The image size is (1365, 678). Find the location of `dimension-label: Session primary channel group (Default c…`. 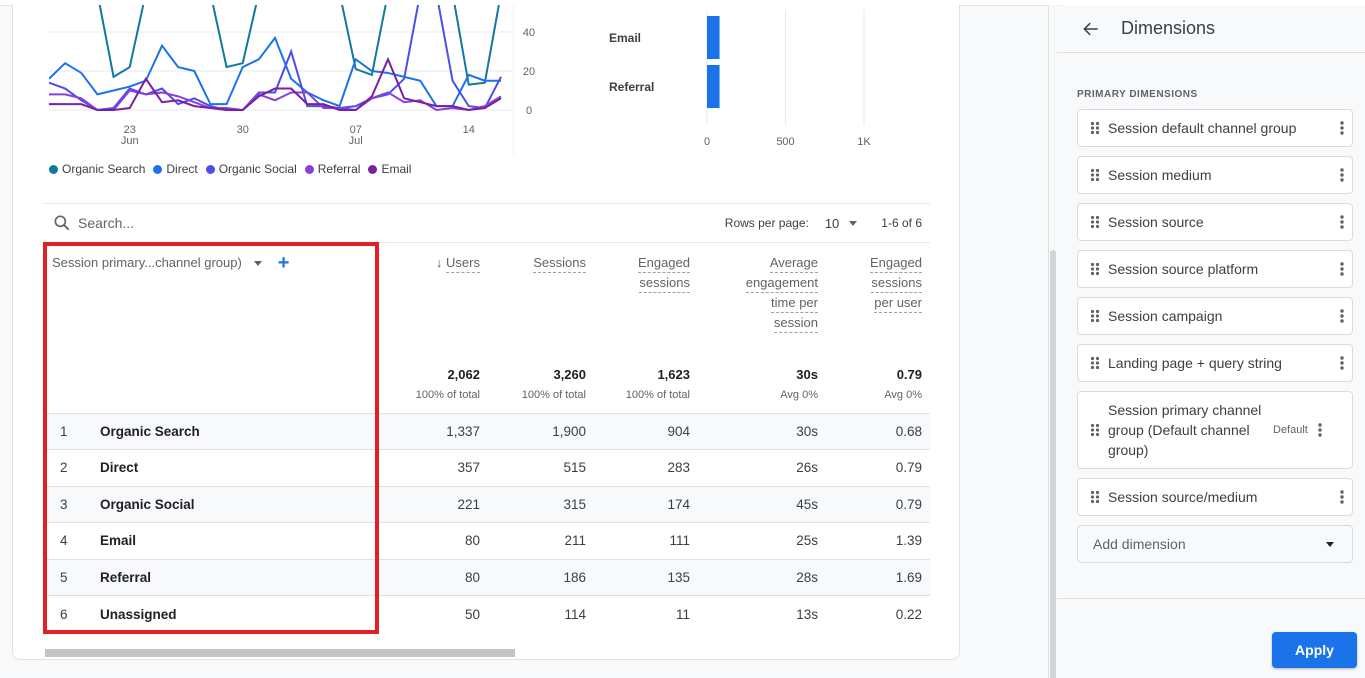

dimension-label: Session primary channel group (Default c… is located at coordinates (1185, 430).